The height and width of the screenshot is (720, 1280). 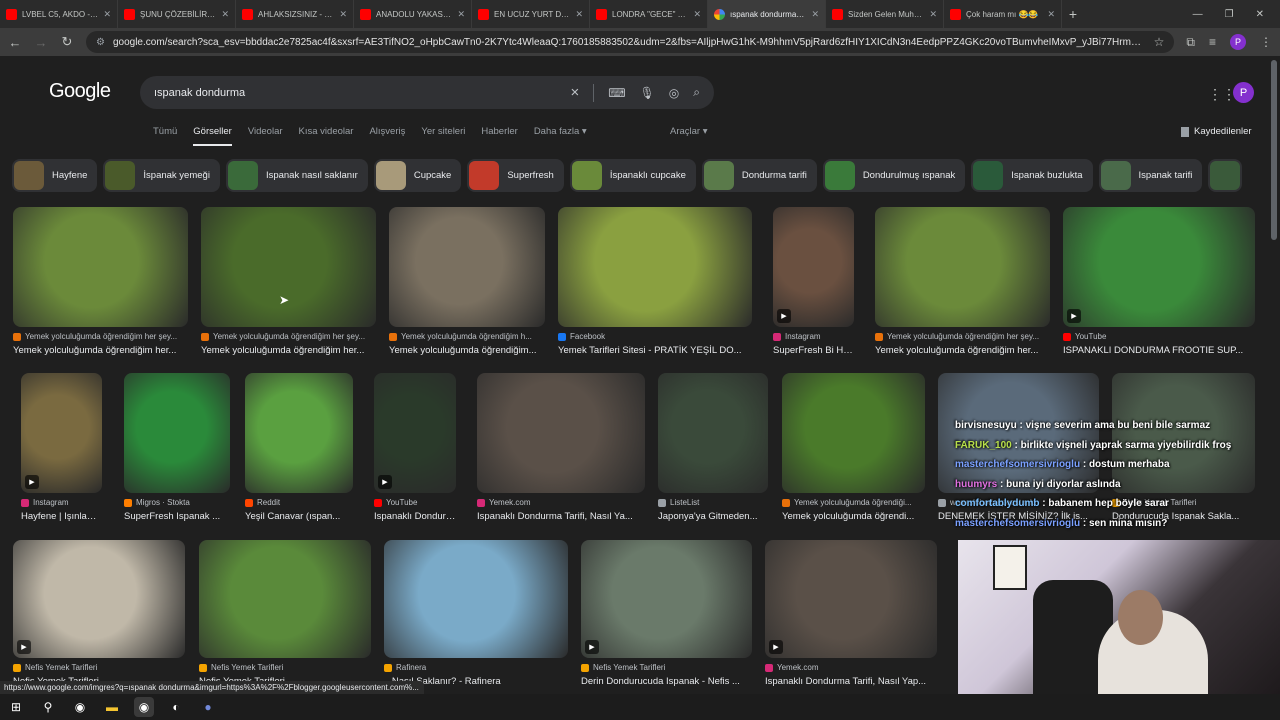 What do you see at coordinates (894, 175) in the screenshot?
I see `related-chip: Dondurulmuş ıspanak` at bounding box center [894, 175].